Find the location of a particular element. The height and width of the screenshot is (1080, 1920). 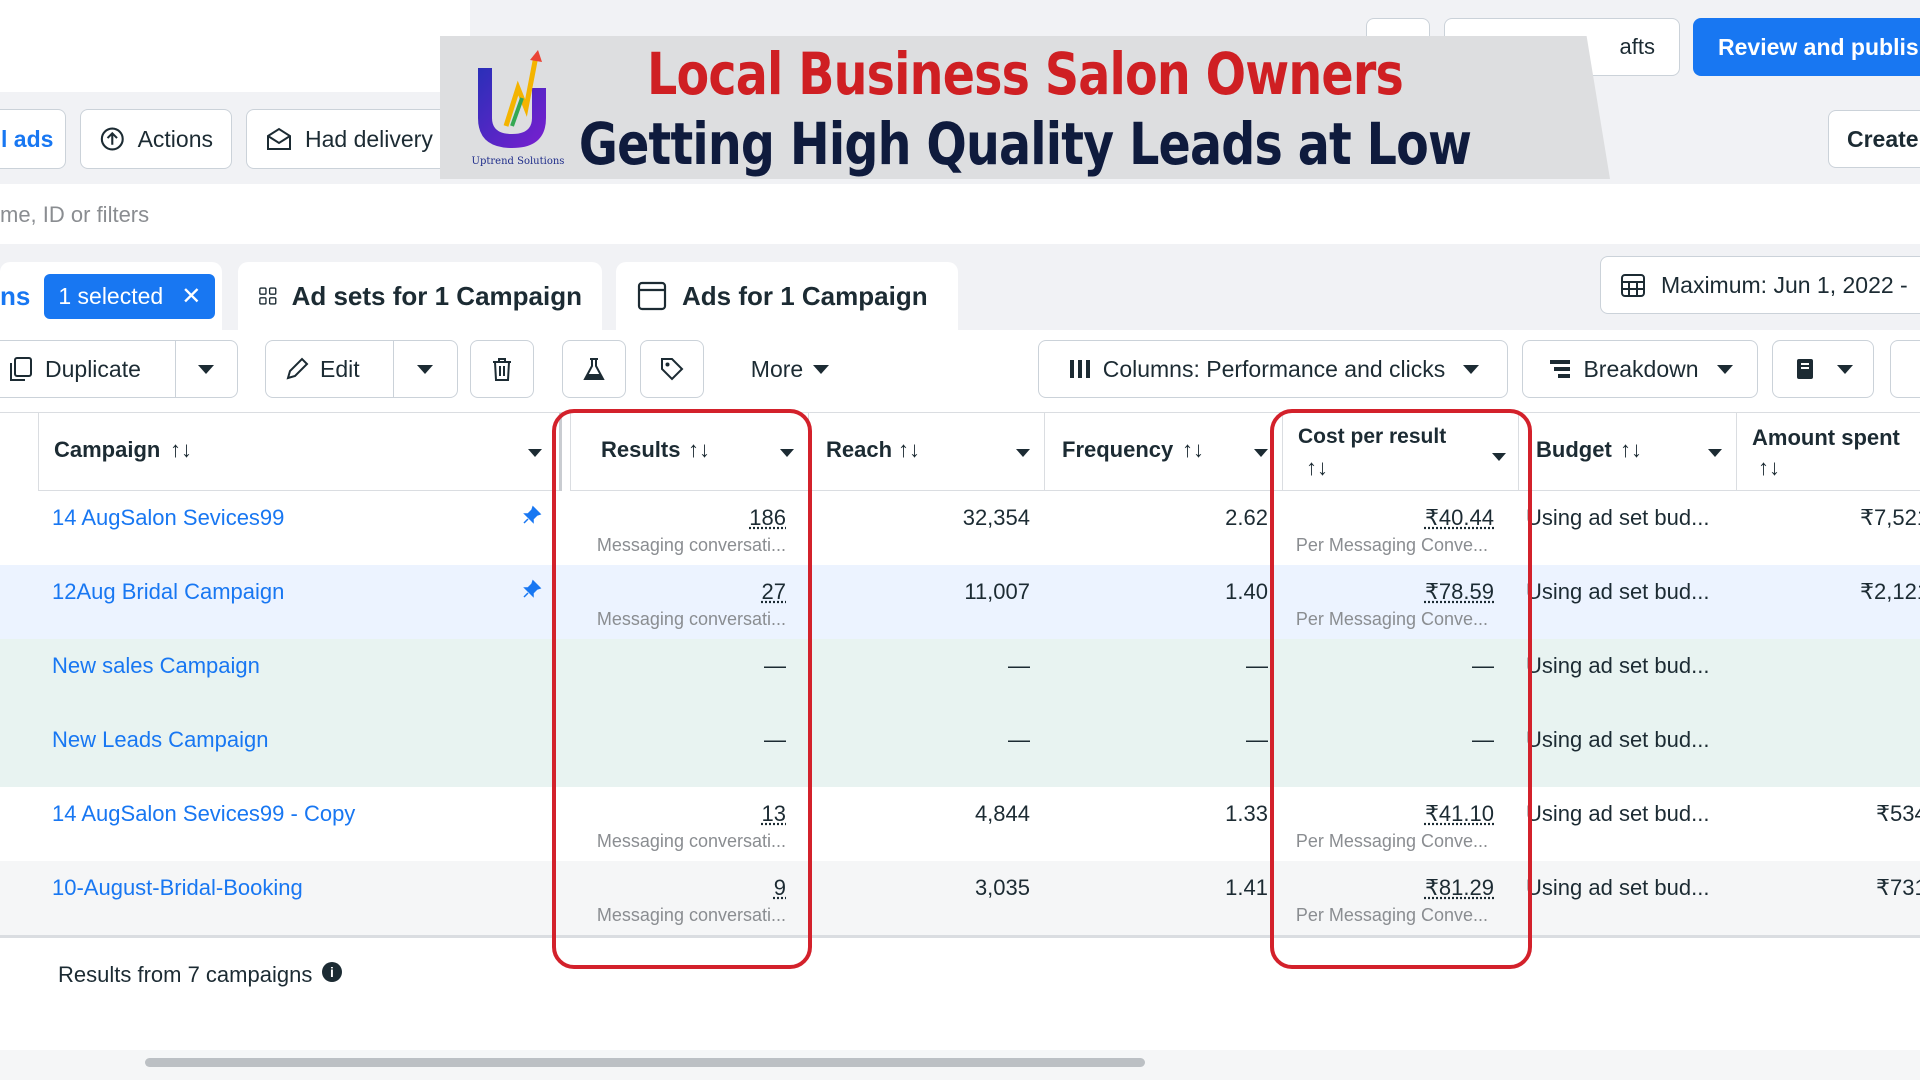

date-range-picker: Maximum: Jun 1, 2022 - is located at coordinates (1760, 285).